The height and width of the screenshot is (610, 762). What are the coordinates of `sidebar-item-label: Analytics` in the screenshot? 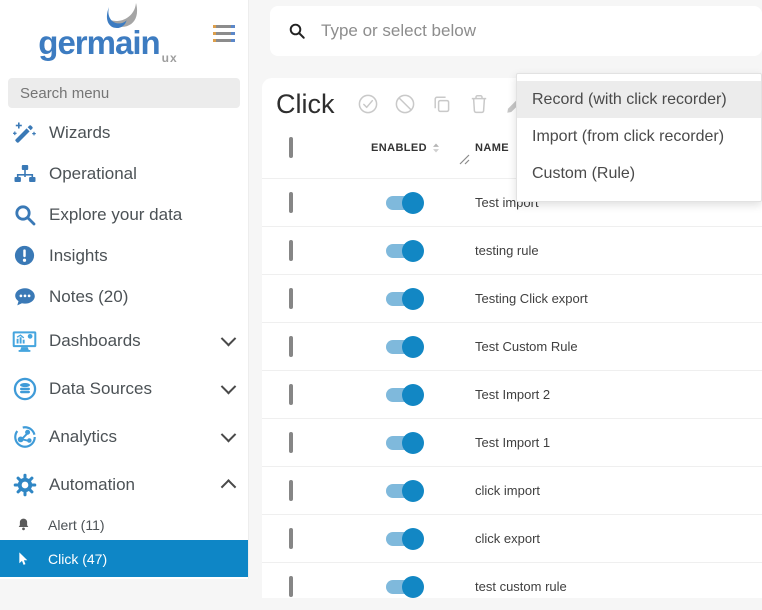 It's located at (83, 436).